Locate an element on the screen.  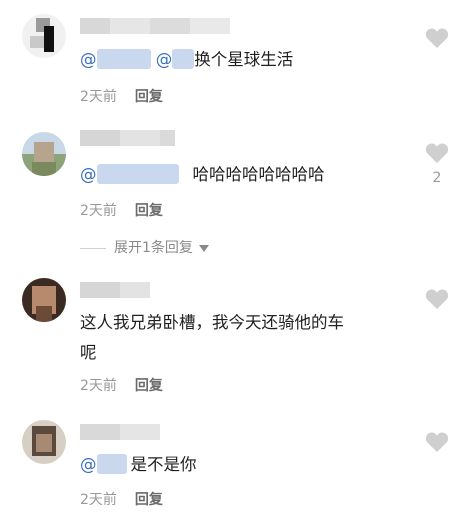
divider is located at coordinates (93, 248).